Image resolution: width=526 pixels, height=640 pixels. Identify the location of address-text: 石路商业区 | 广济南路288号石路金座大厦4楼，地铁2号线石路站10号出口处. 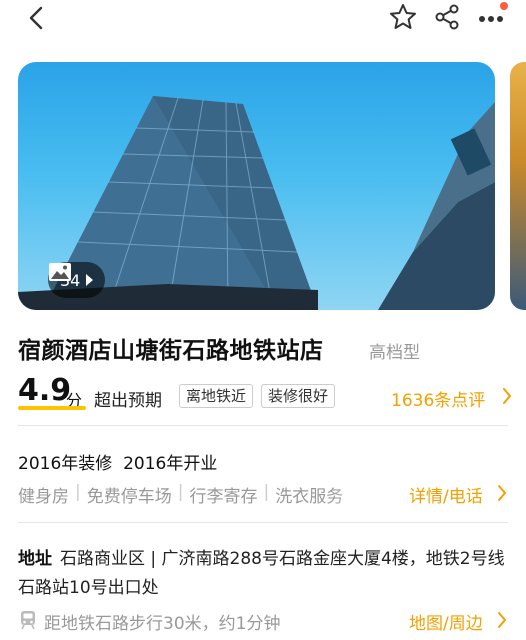
(261, 573).